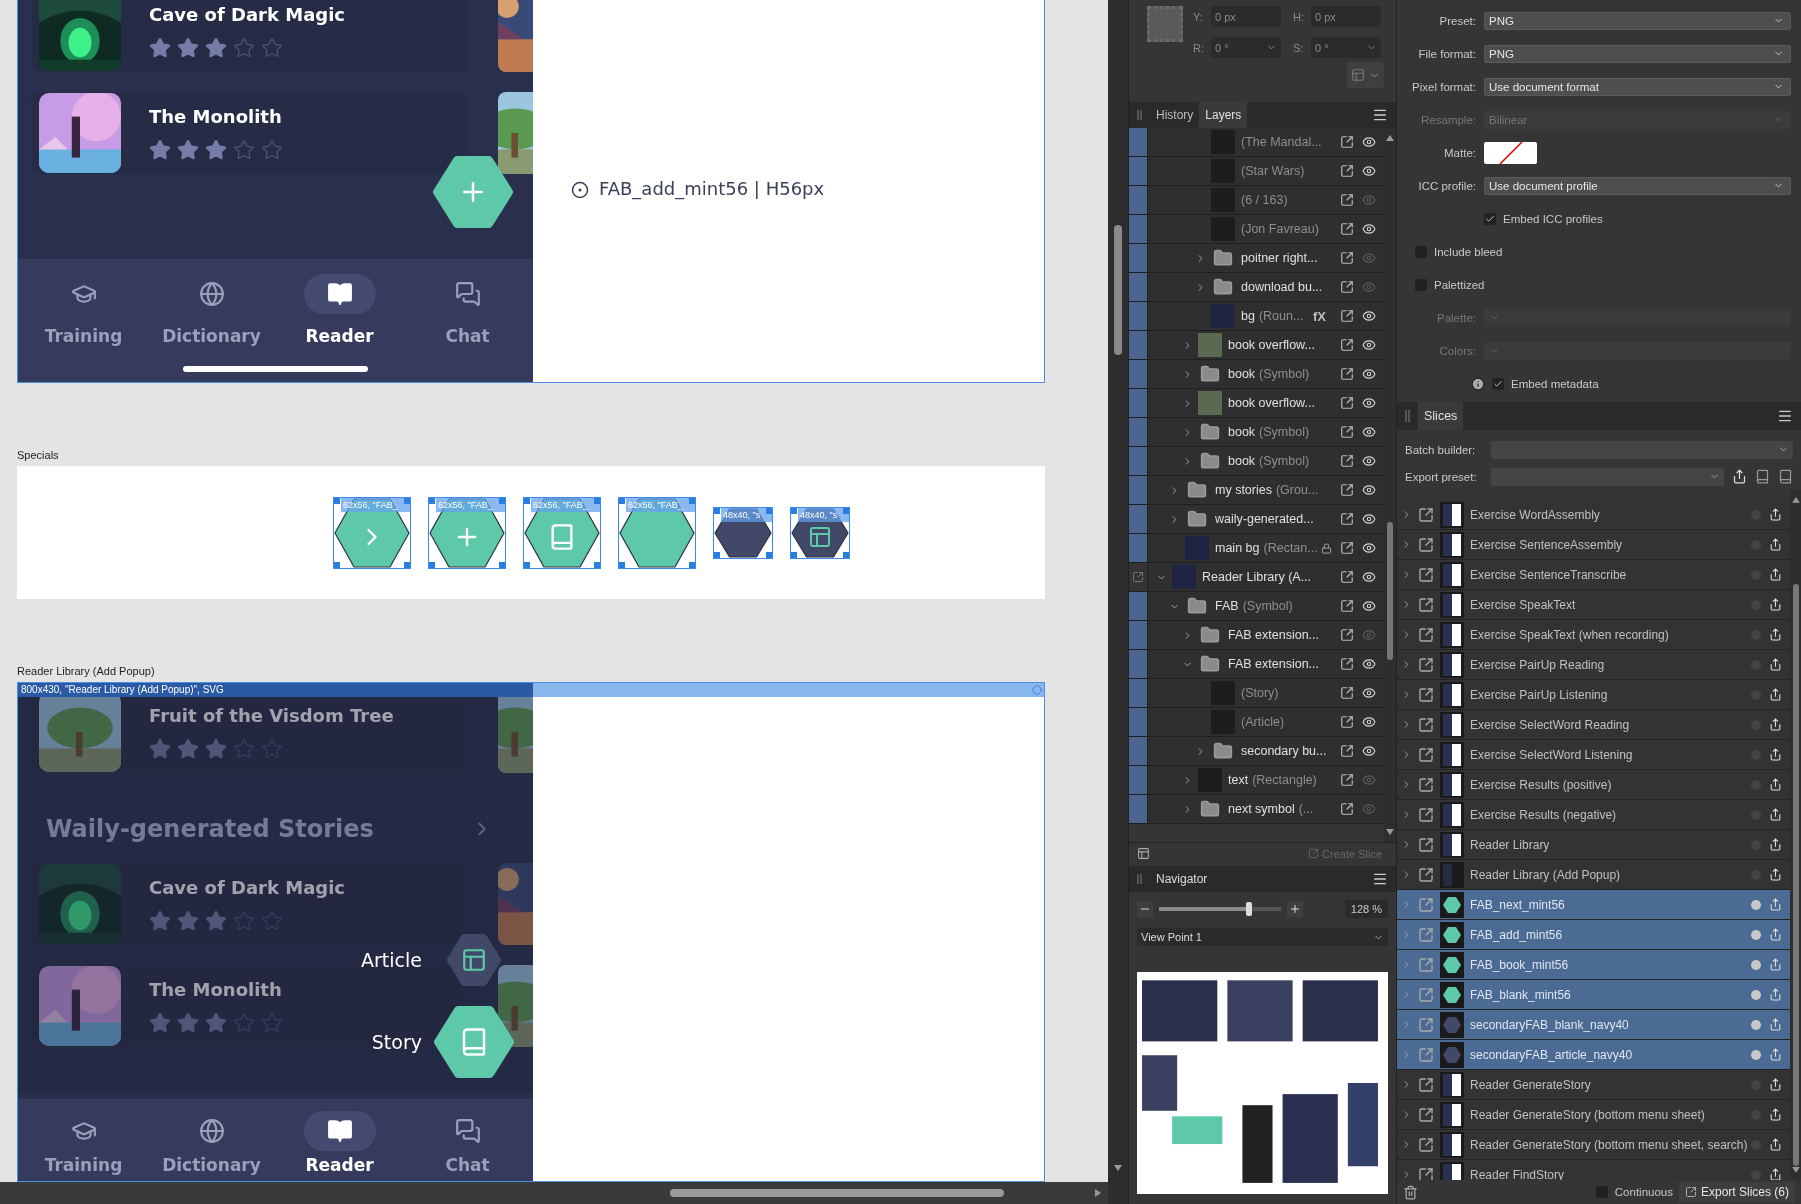 The height and width of the screenshot is (1204, 1801). I want to click on layer-row: (Star Wars), so click(1256, 171).